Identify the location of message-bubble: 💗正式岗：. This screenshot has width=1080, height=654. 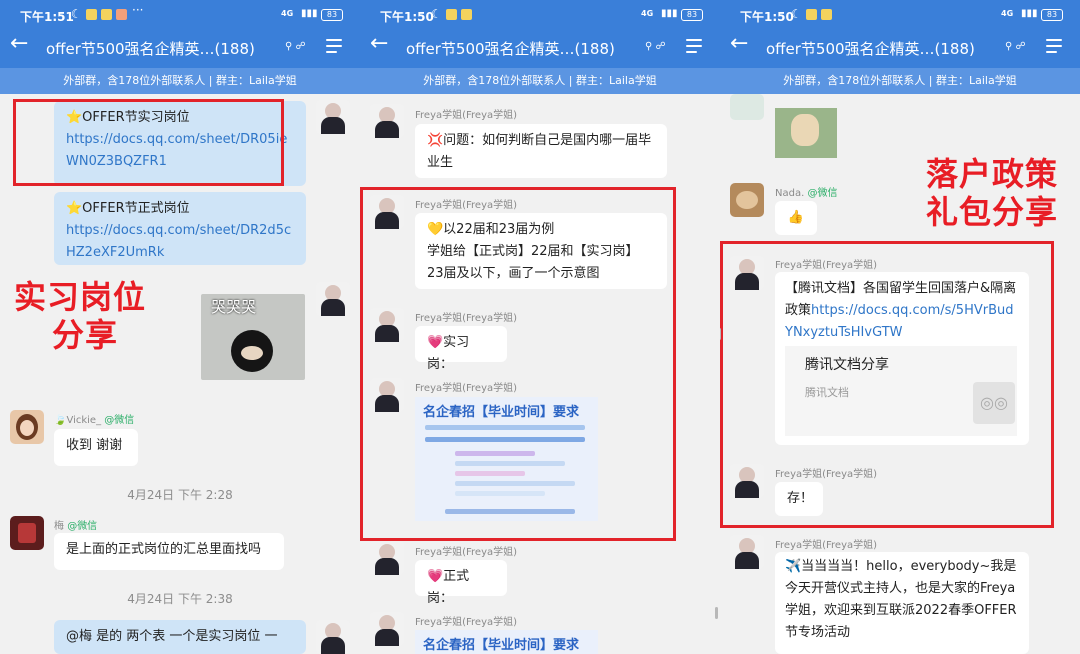
(461, 583).